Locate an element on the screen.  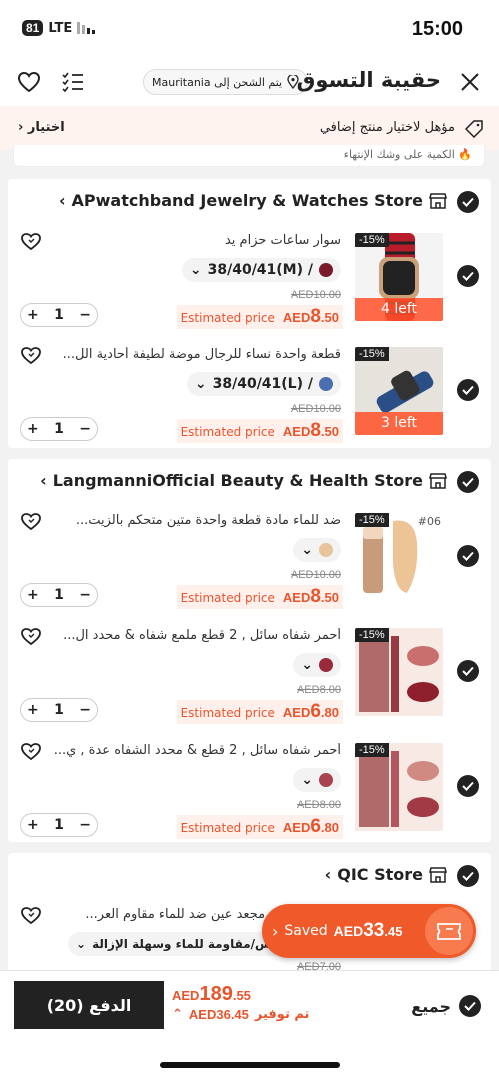
total-price: AED189.55 is located at coordinates (211, 994).